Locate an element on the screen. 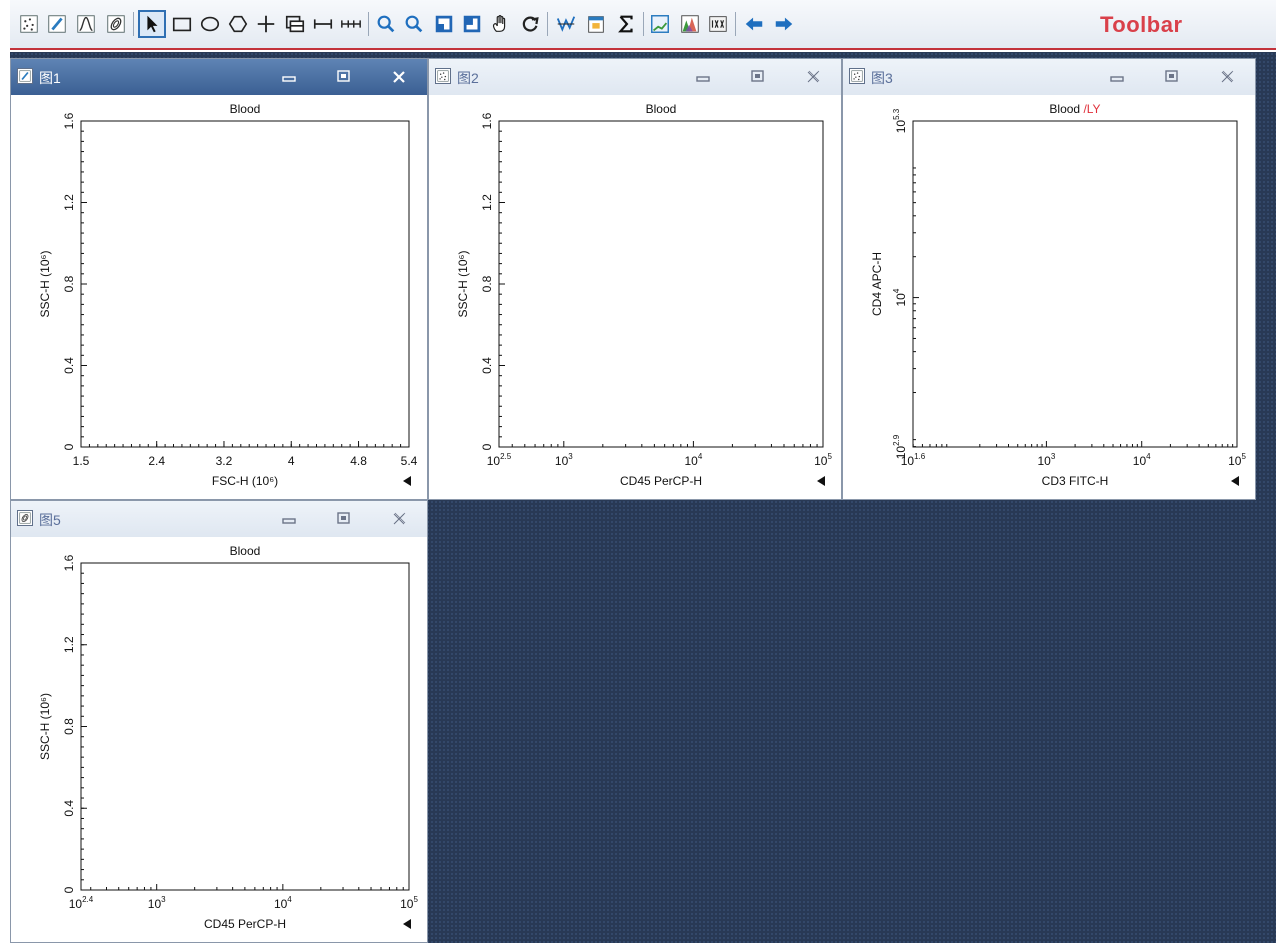 The width and height of the screenshot is (1276, 943). window-title: 图5 is located at coordinates (50, 520).